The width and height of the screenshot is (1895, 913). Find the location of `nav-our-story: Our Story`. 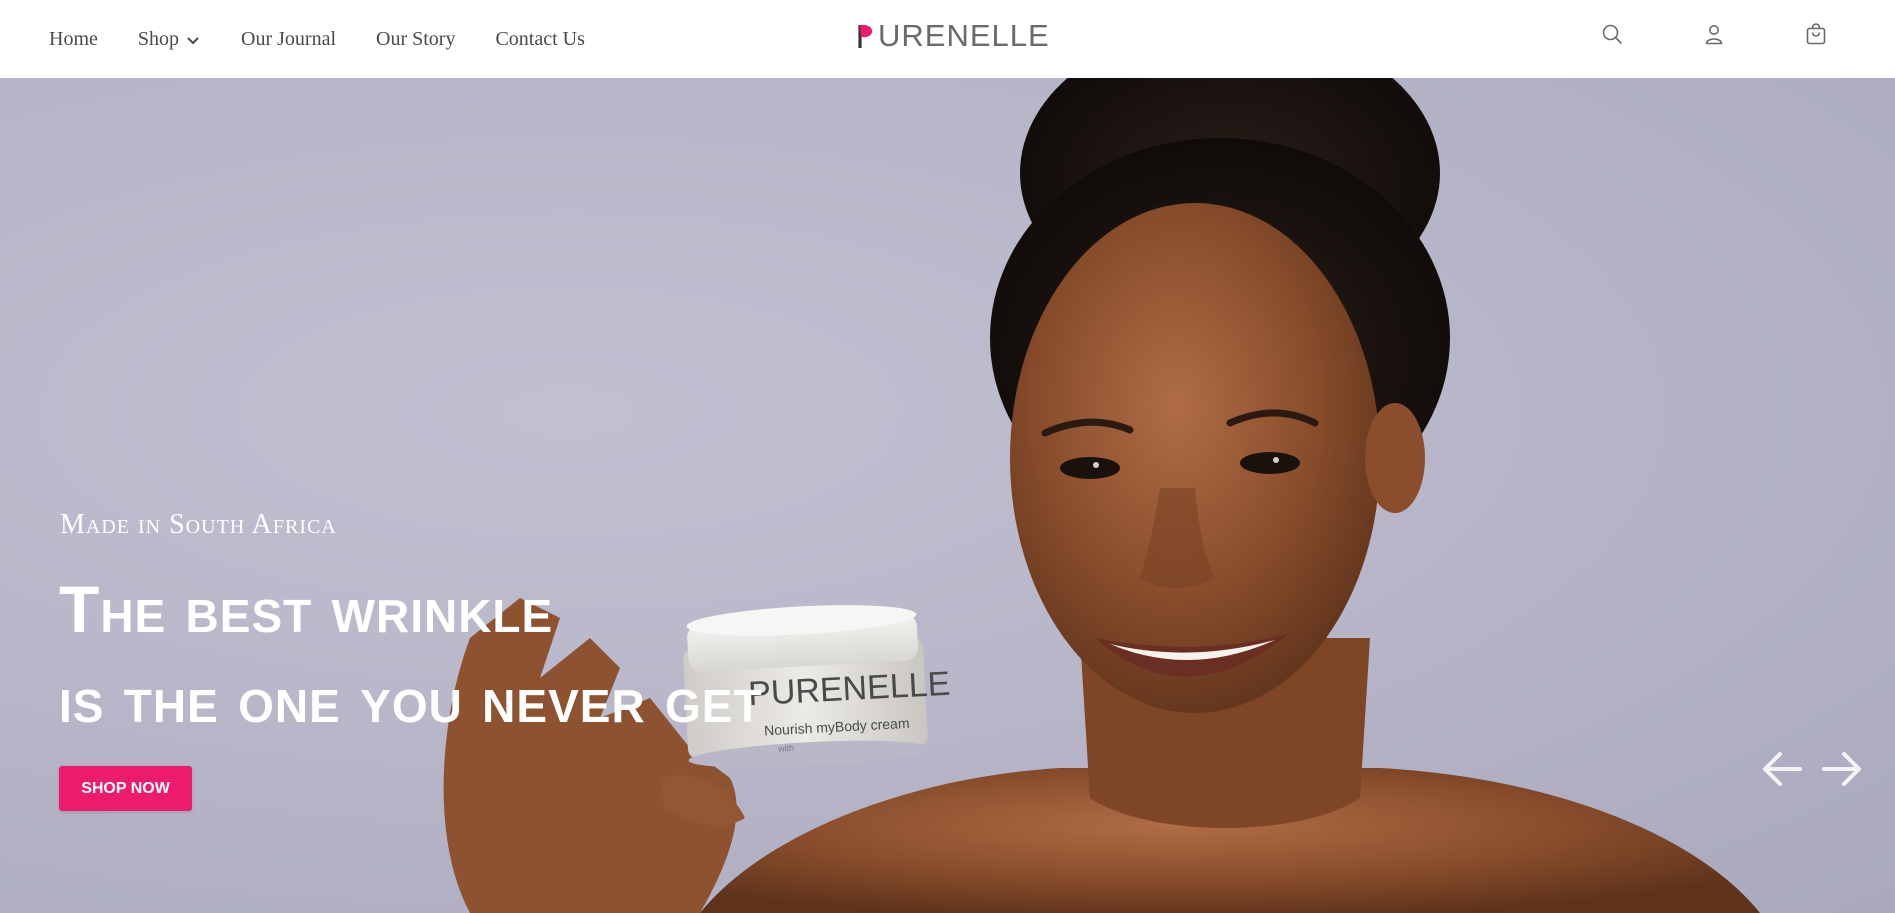

nav-our-story: Our Story is located at coordinates (415, 39).